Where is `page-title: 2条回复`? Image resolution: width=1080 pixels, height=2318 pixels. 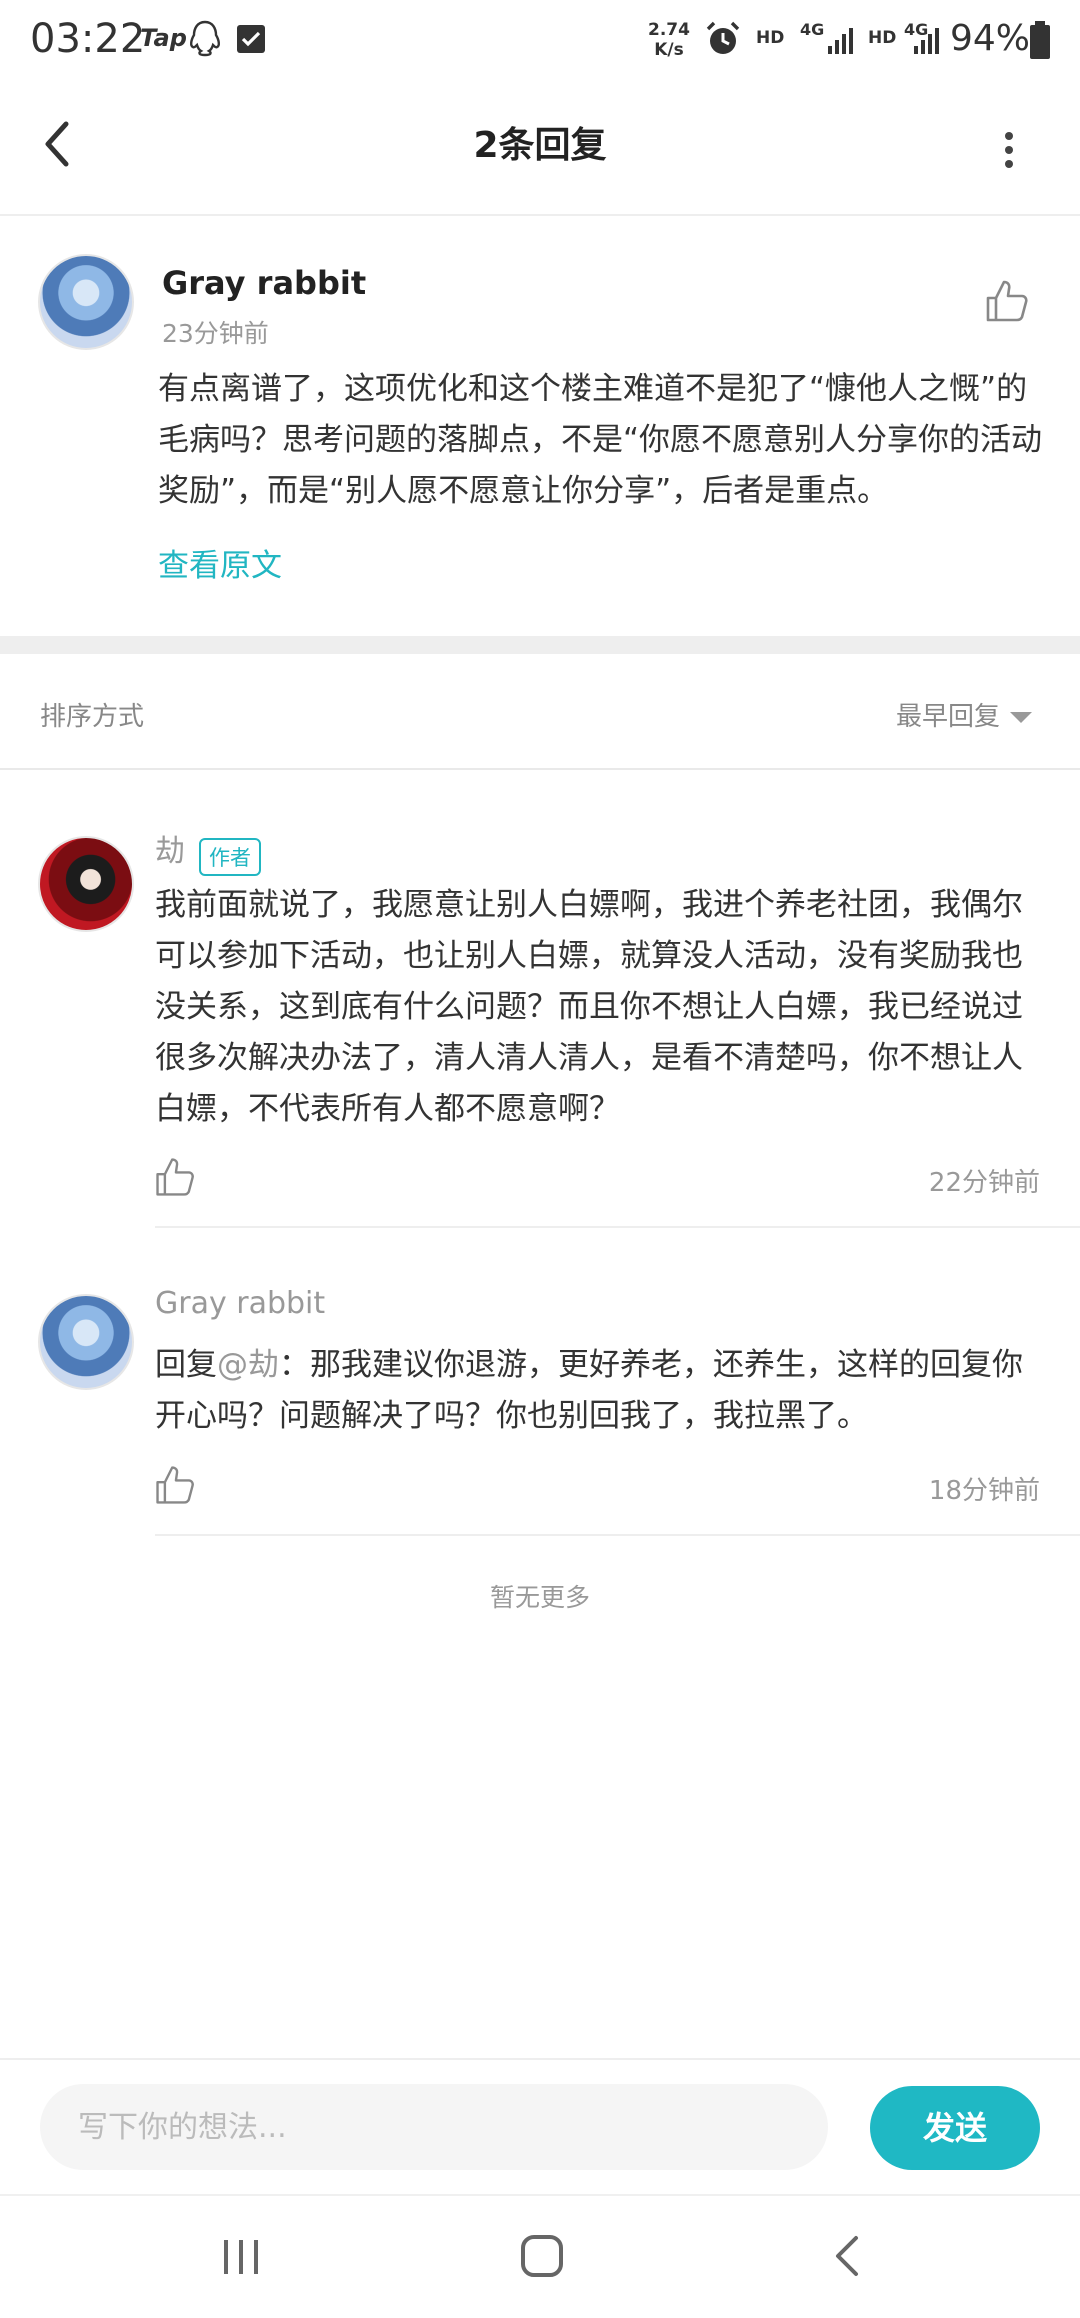 page-title: 2条回复 is located at coordinates (540, 145).